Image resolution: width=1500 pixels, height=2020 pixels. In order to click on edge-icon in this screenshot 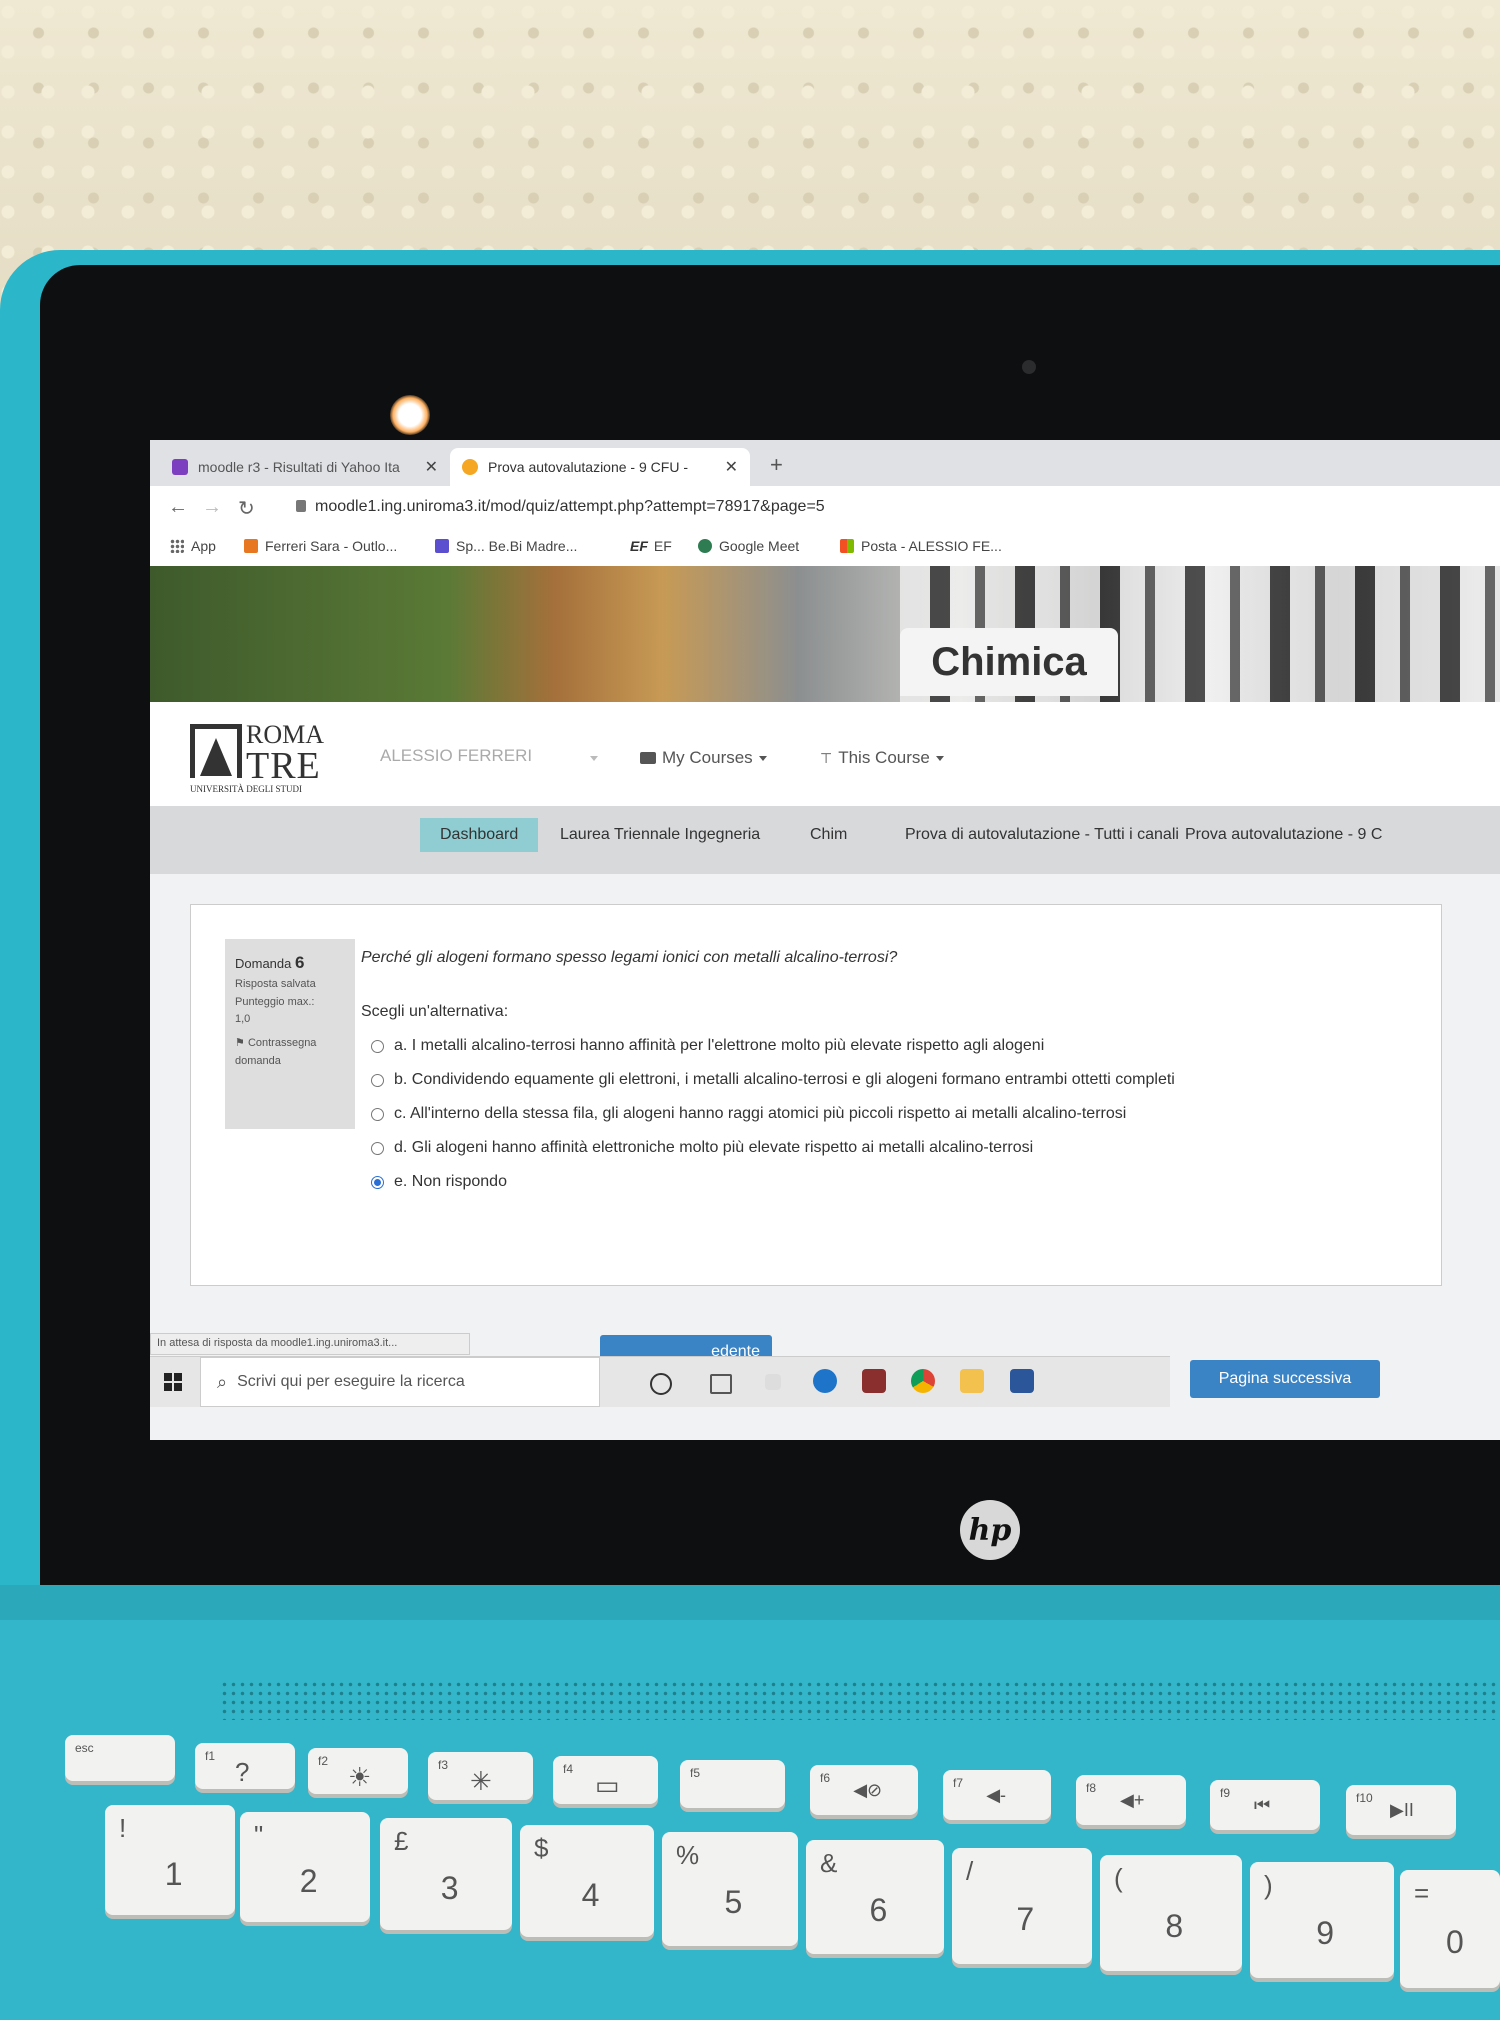, I will do `click(825, 1381)`.